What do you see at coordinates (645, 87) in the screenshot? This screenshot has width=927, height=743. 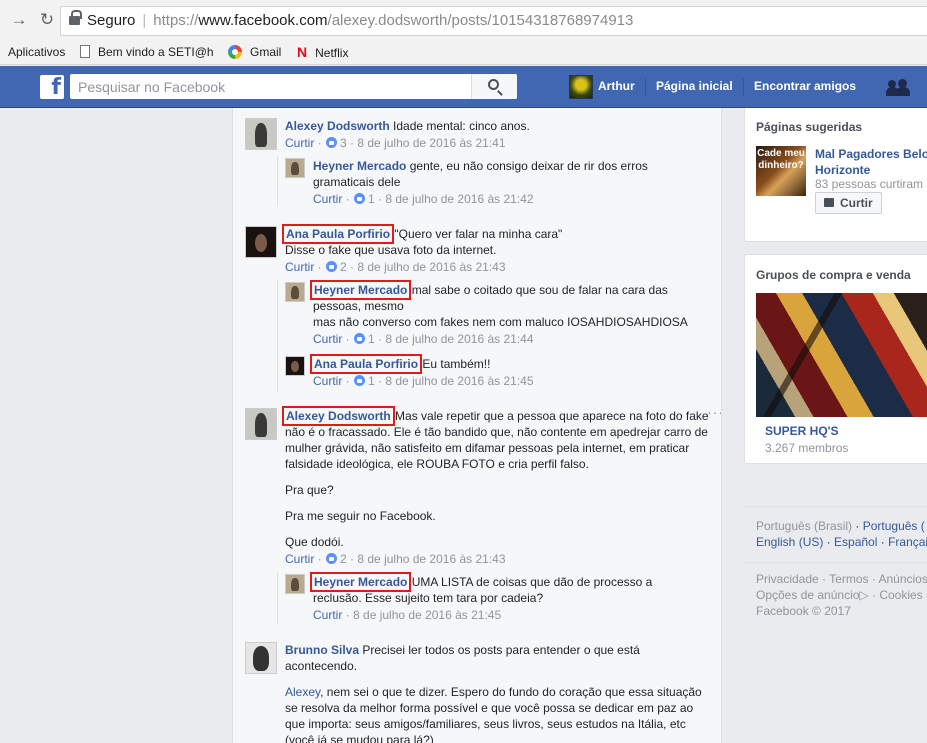 I see `header-divider` at bounding box center [645, 87].